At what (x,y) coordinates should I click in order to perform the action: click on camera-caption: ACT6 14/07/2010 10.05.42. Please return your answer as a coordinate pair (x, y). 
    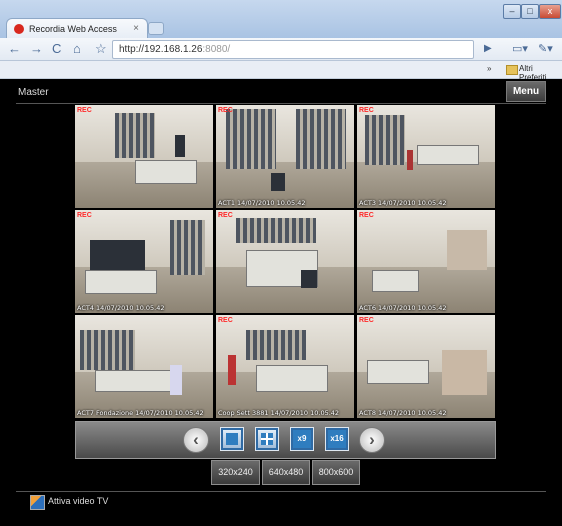
    Looking at the image, I should click on (403, 308).